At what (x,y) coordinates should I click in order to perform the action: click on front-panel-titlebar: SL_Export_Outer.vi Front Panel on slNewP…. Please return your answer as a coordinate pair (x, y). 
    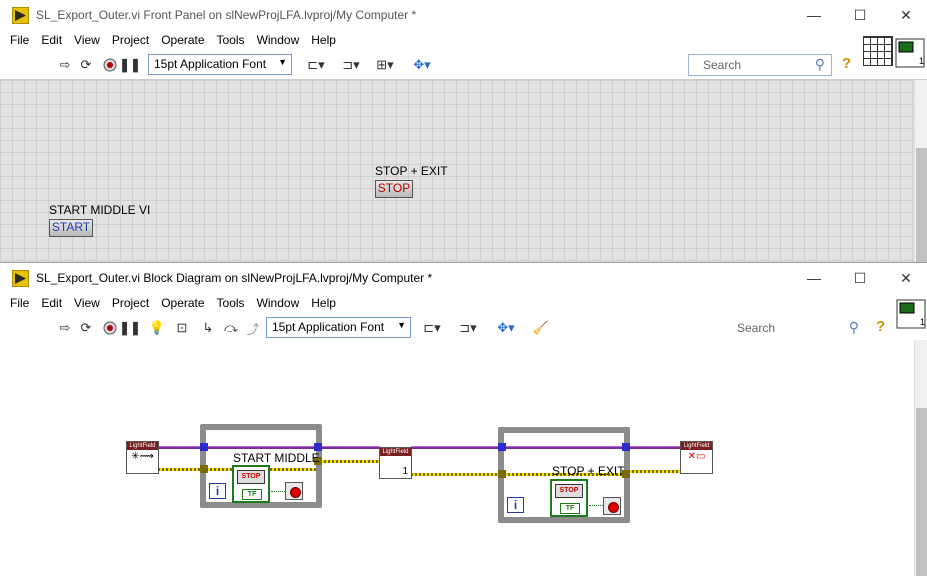
    Looking at the image, I should click on (463, 15).